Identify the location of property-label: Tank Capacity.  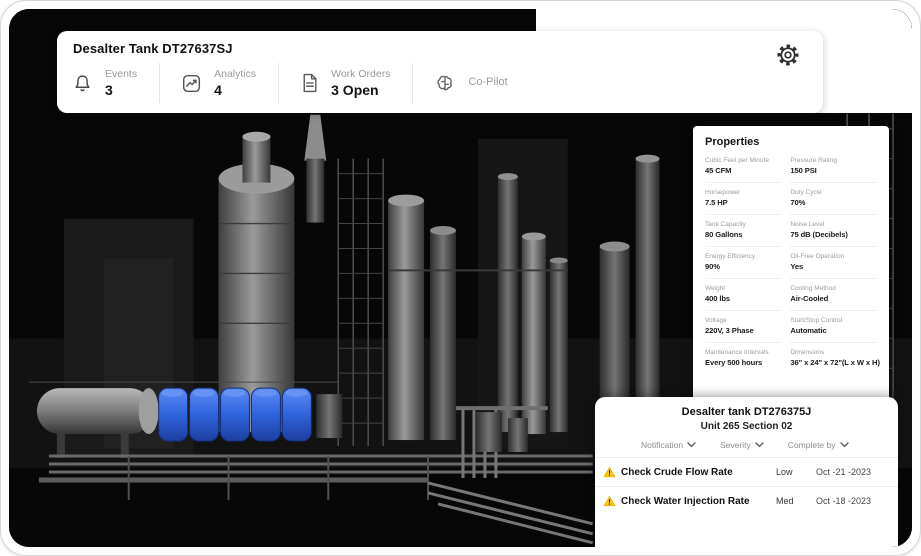
(725, 224).